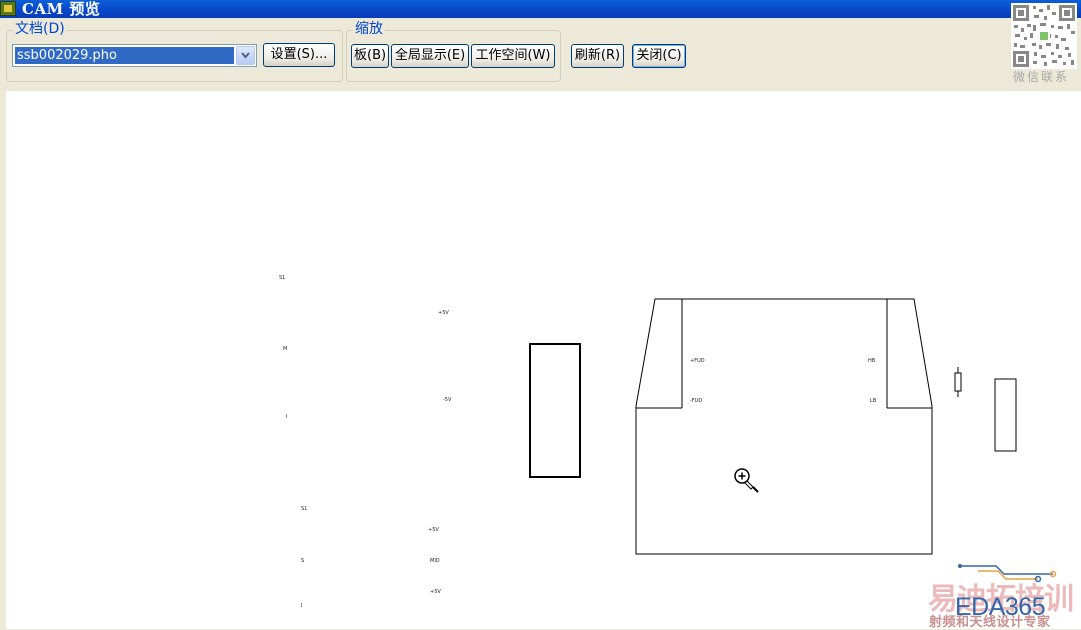 The height and width of the screenshot is (630, 1081). Describe the element at coordinates (696, 401) in the screenshot. I see `board-label: -FUD` at that location.